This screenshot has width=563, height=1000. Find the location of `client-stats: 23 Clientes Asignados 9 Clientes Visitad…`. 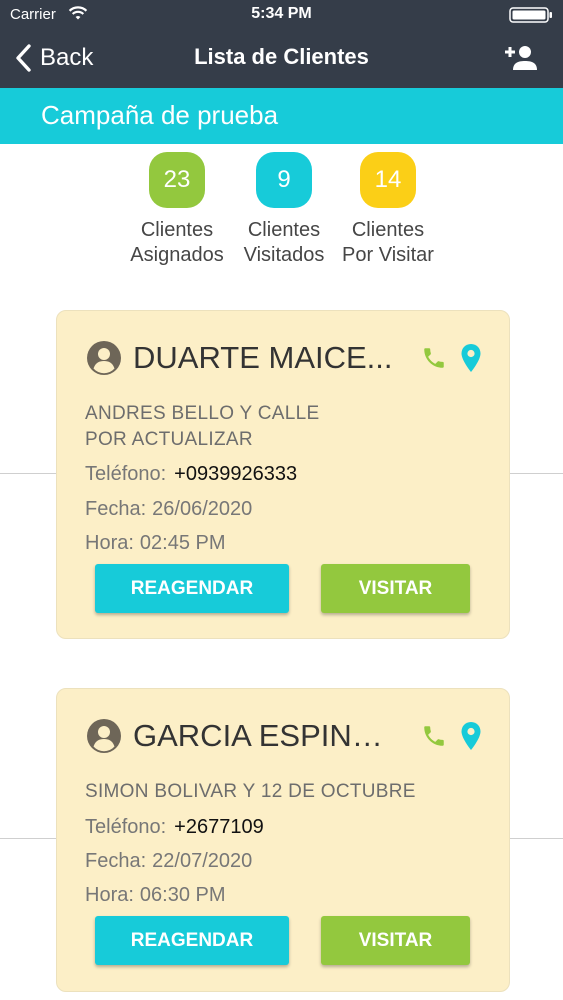

client-stats: 23 Clientes Asignados 9 Clientes Visitad… is located at coordinates (281, 212).